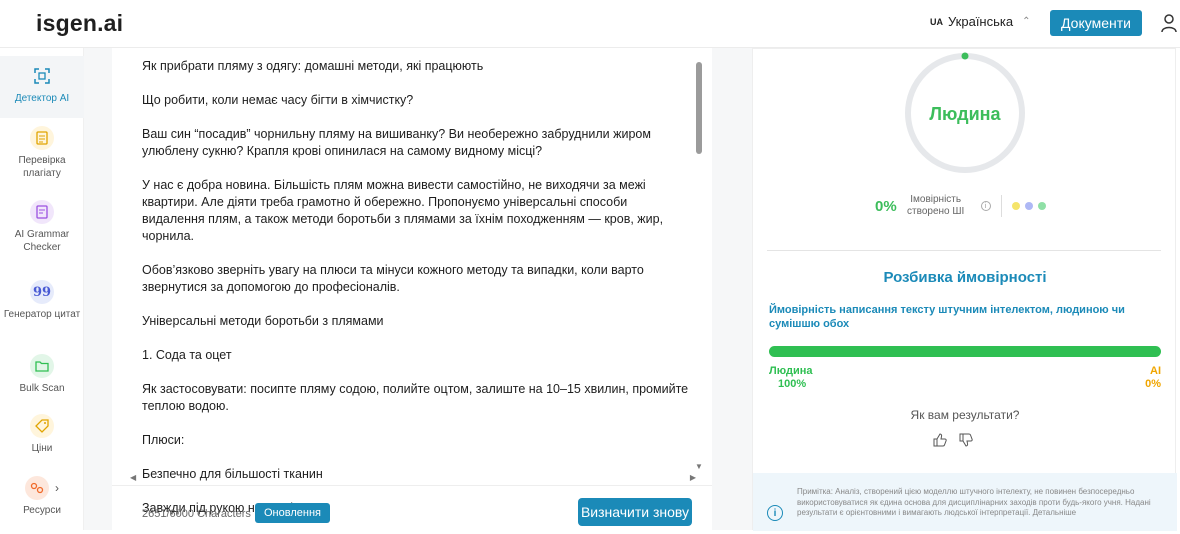 The image size is (1180, 534). Describe the element at coordinates (42, 138) in the screenshot. I see `document-icon` at that location.